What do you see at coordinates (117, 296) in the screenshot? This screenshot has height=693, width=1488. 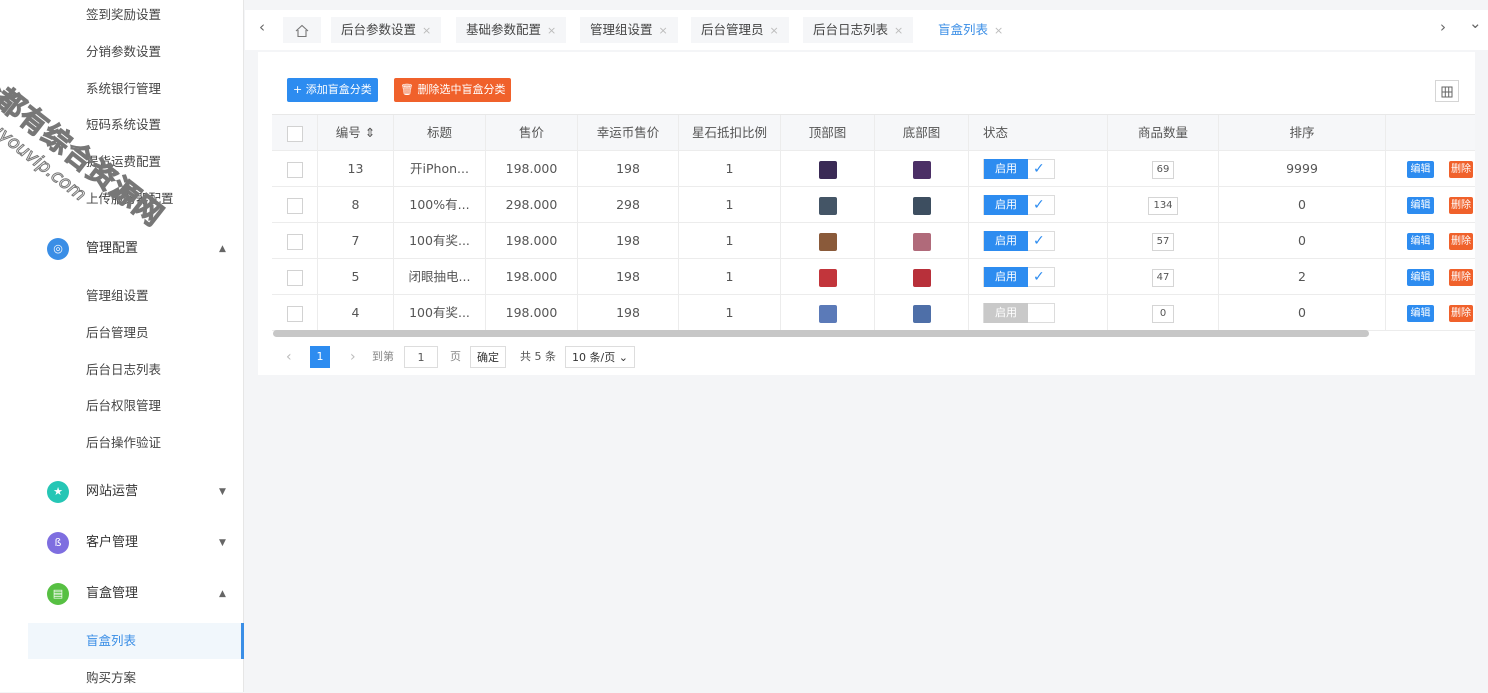 I see `sidebar-item-admin-group: 管理组设置` at bounding box center [117, 296].